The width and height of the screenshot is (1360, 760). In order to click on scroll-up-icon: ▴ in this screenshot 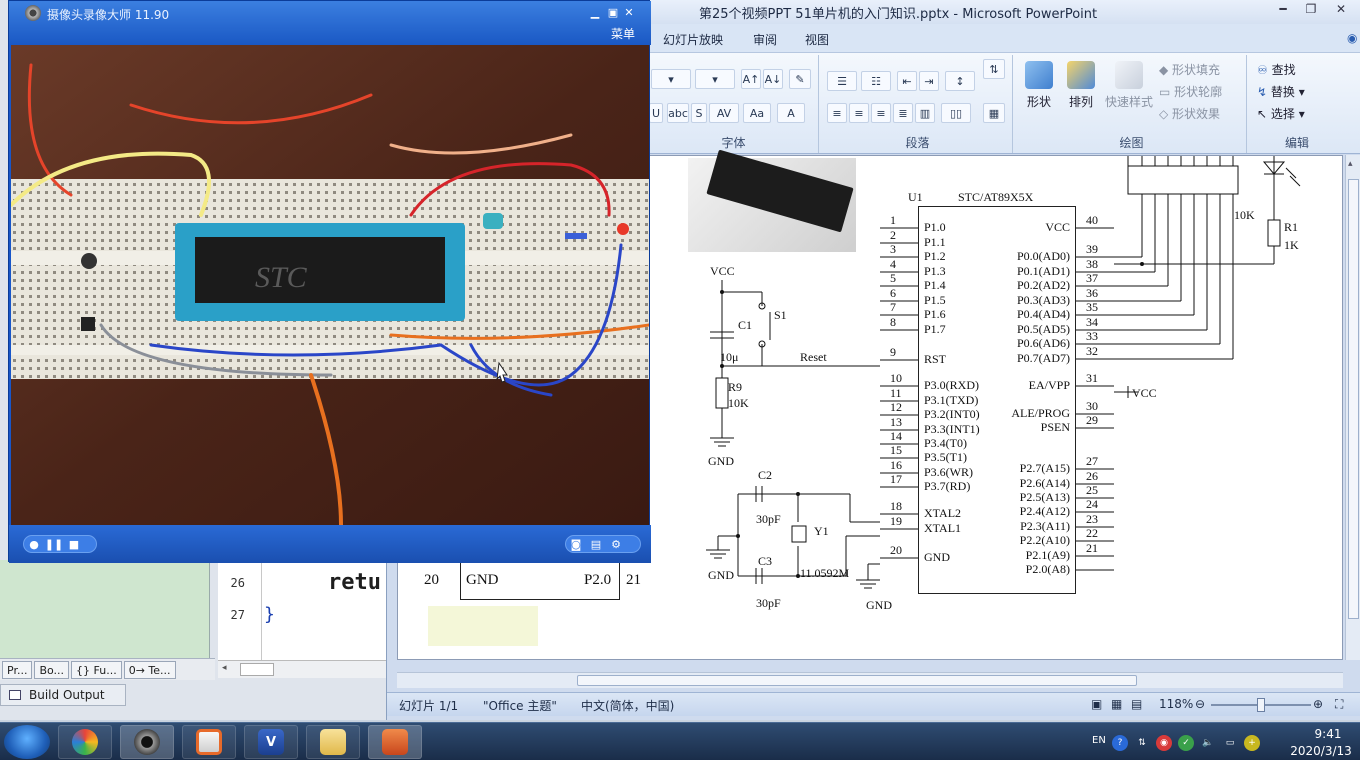, I will do `click(1354, 167)`.